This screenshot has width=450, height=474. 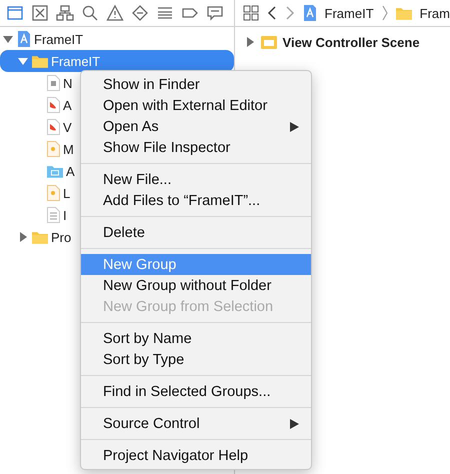 I want to click on item-label: Pro, so click(x=61, y=237).